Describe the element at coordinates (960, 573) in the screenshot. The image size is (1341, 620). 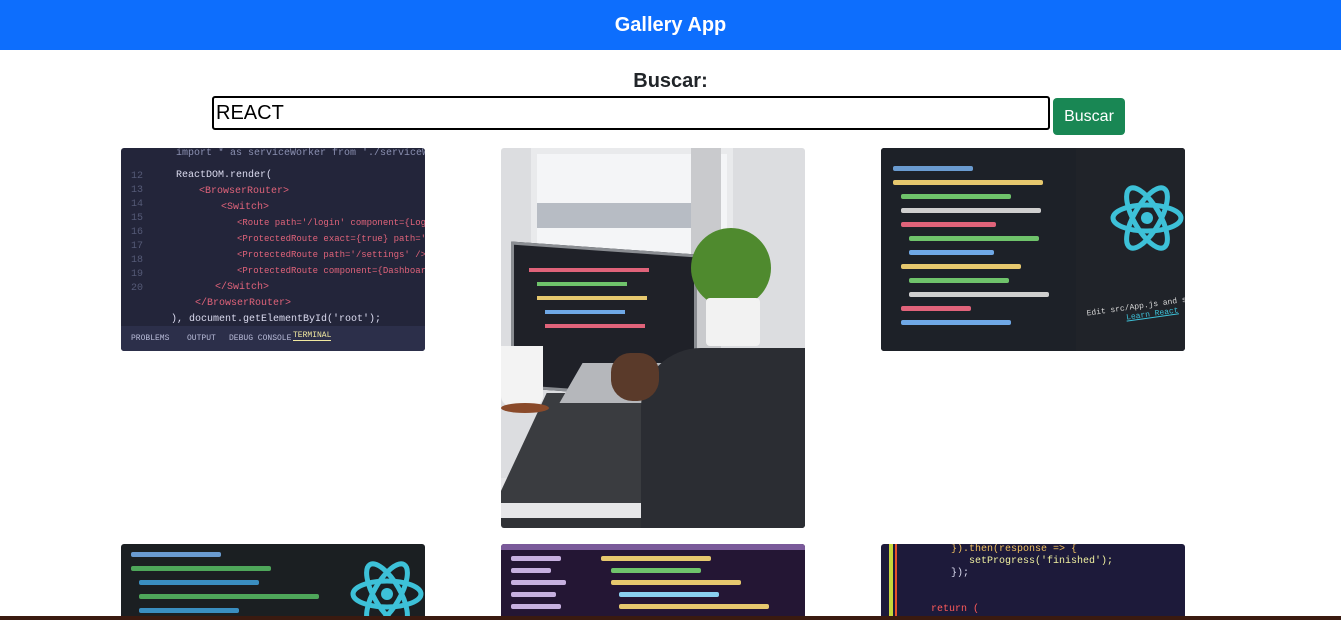
I see `code-line: });` at that location.